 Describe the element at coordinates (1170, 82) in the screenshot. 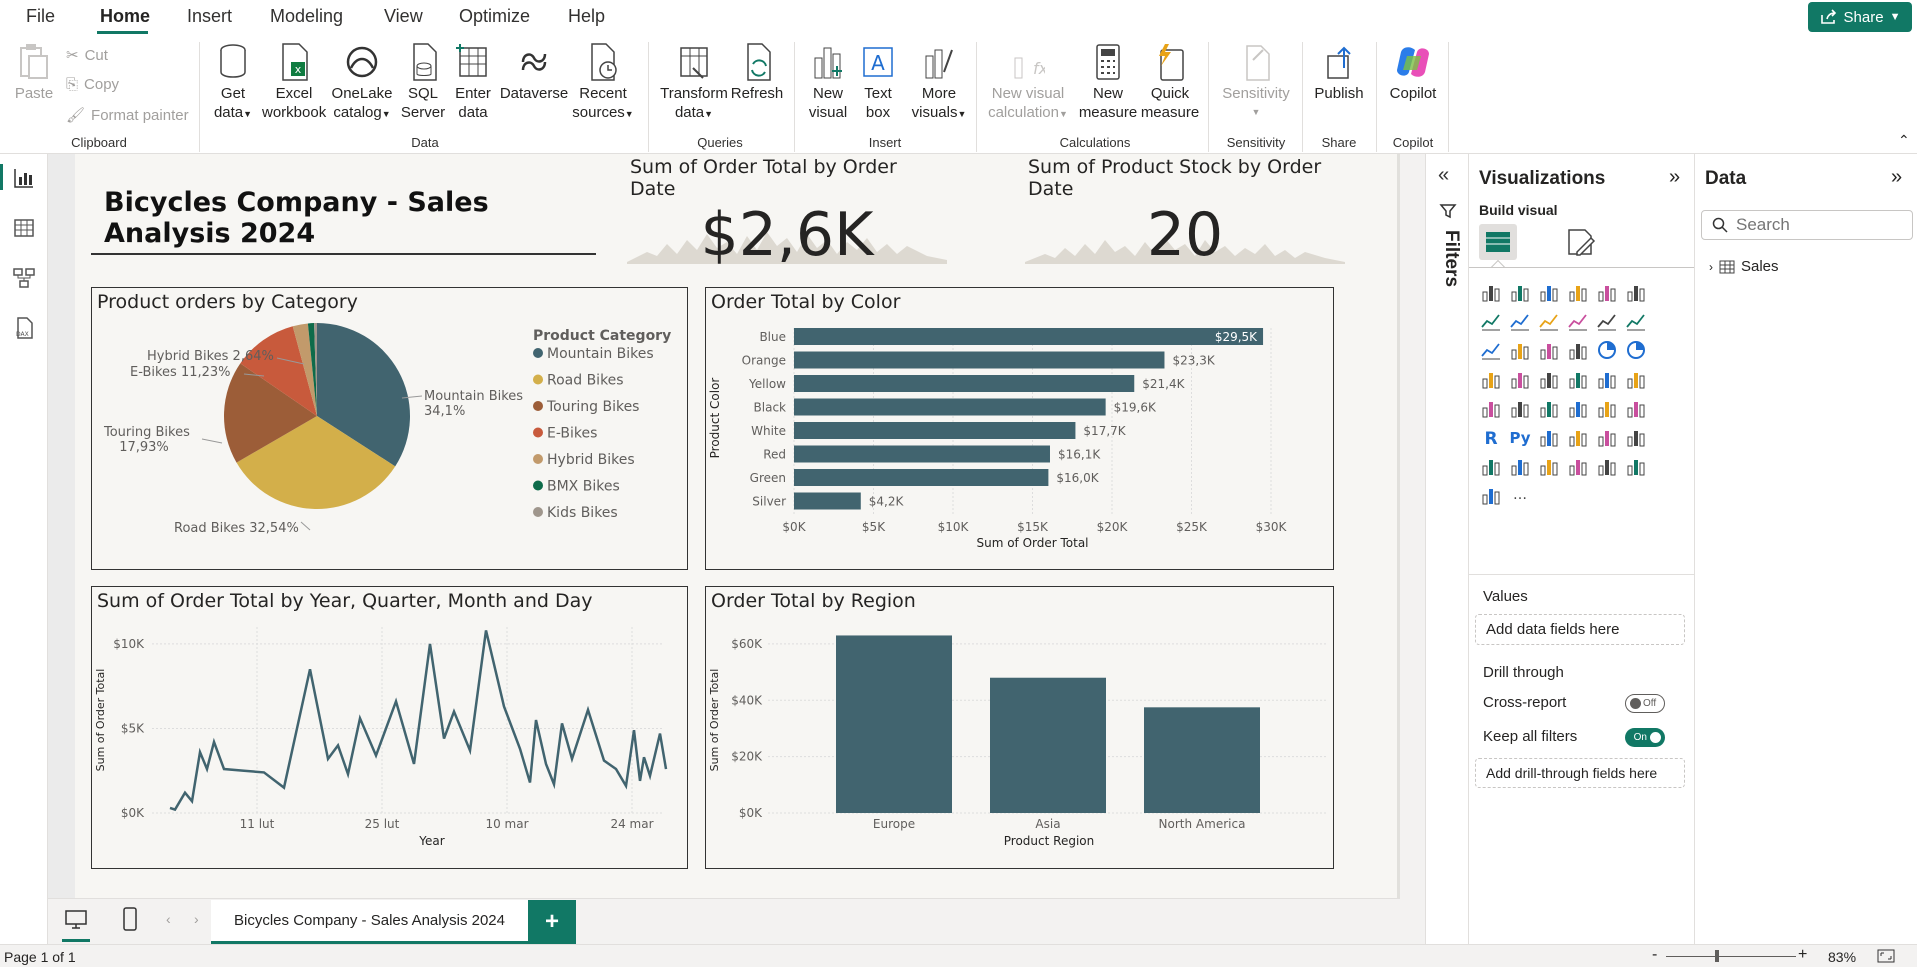

I see `quick-measure-button: Quick measure` at that location.